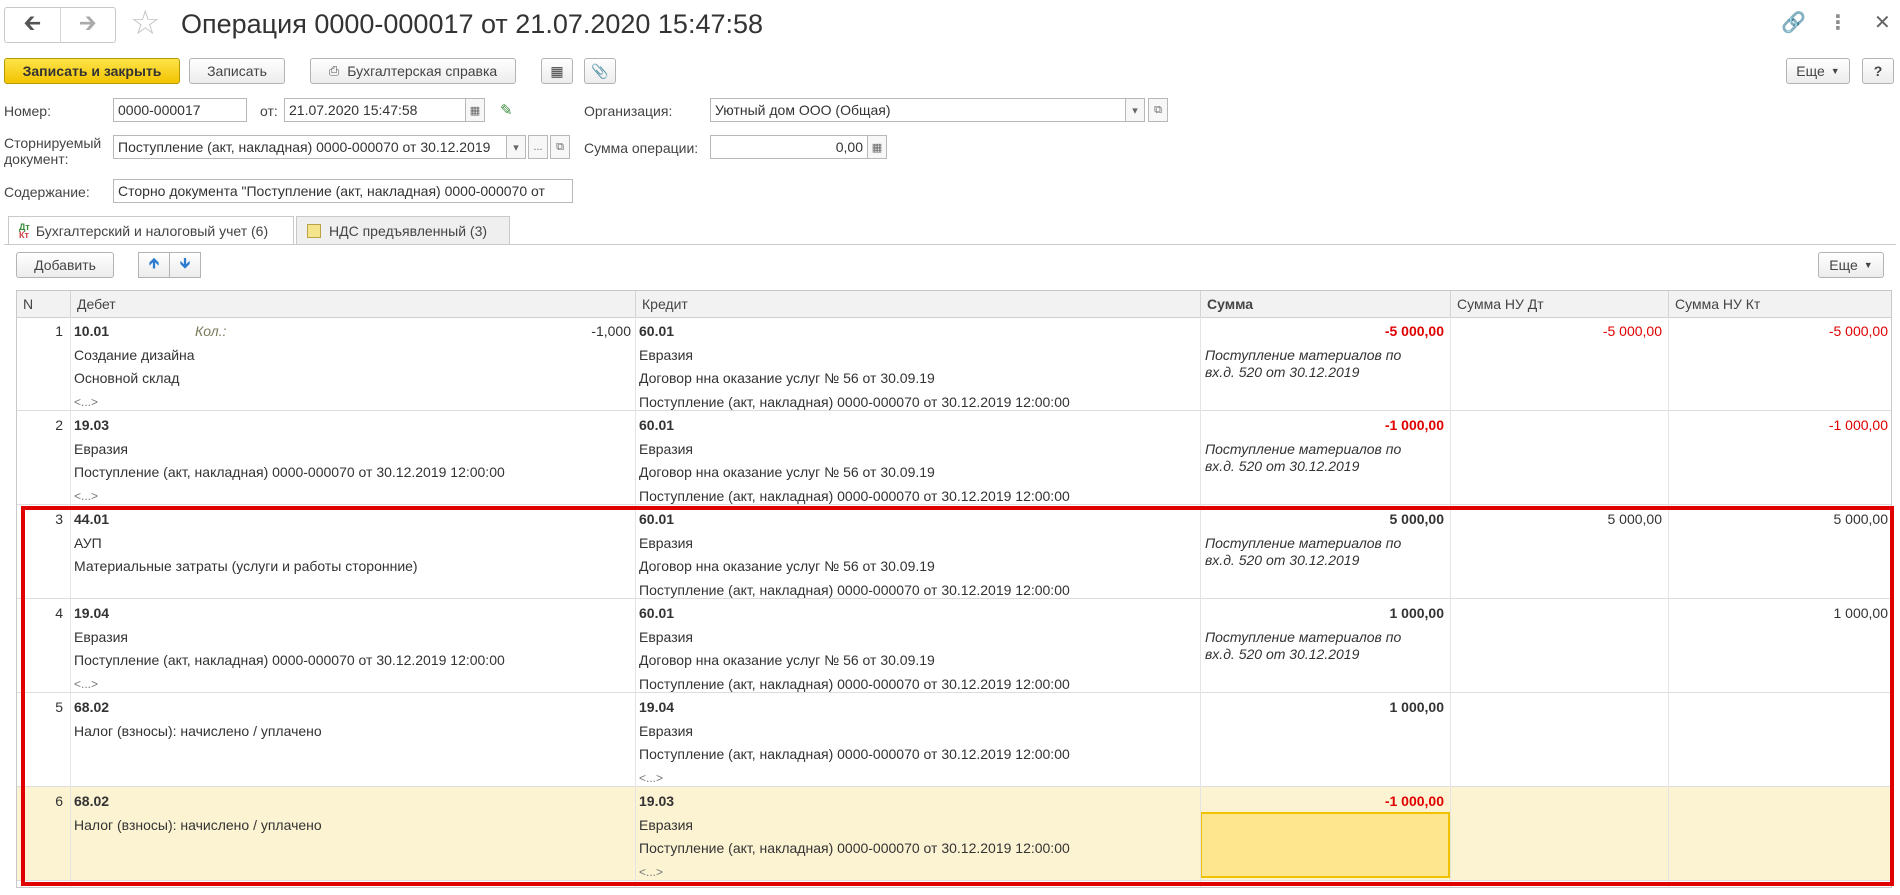 This screenshot has height=895, width=1900. What do you see at coordinates (403, 230) in the screenshot?
I see `tab-vat: НДС предъявленный (3)` at bounding box center [403, 230].